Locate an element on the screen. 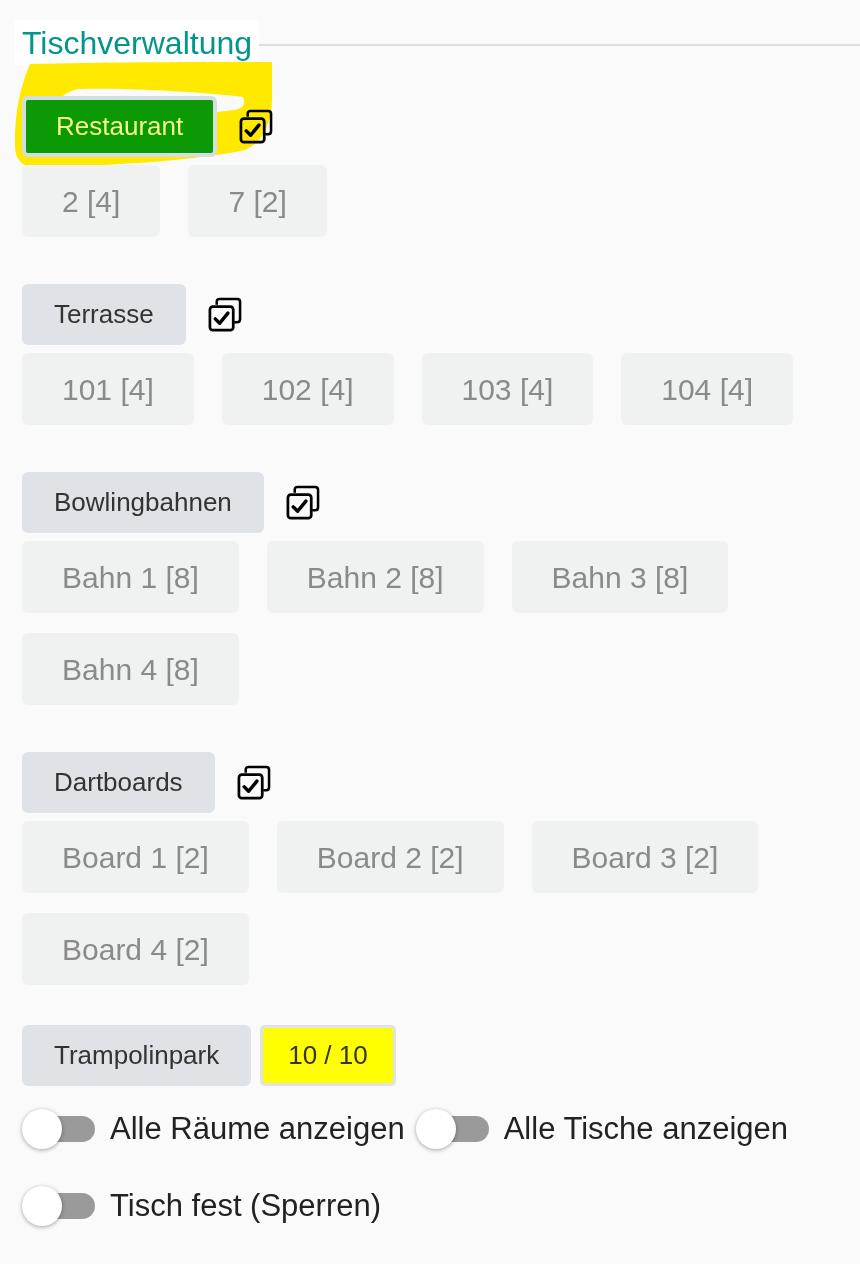 The width and height of the screenshot is (860, 1264). count-badge: 10 / 10 is located at coordinates (328, 1055).